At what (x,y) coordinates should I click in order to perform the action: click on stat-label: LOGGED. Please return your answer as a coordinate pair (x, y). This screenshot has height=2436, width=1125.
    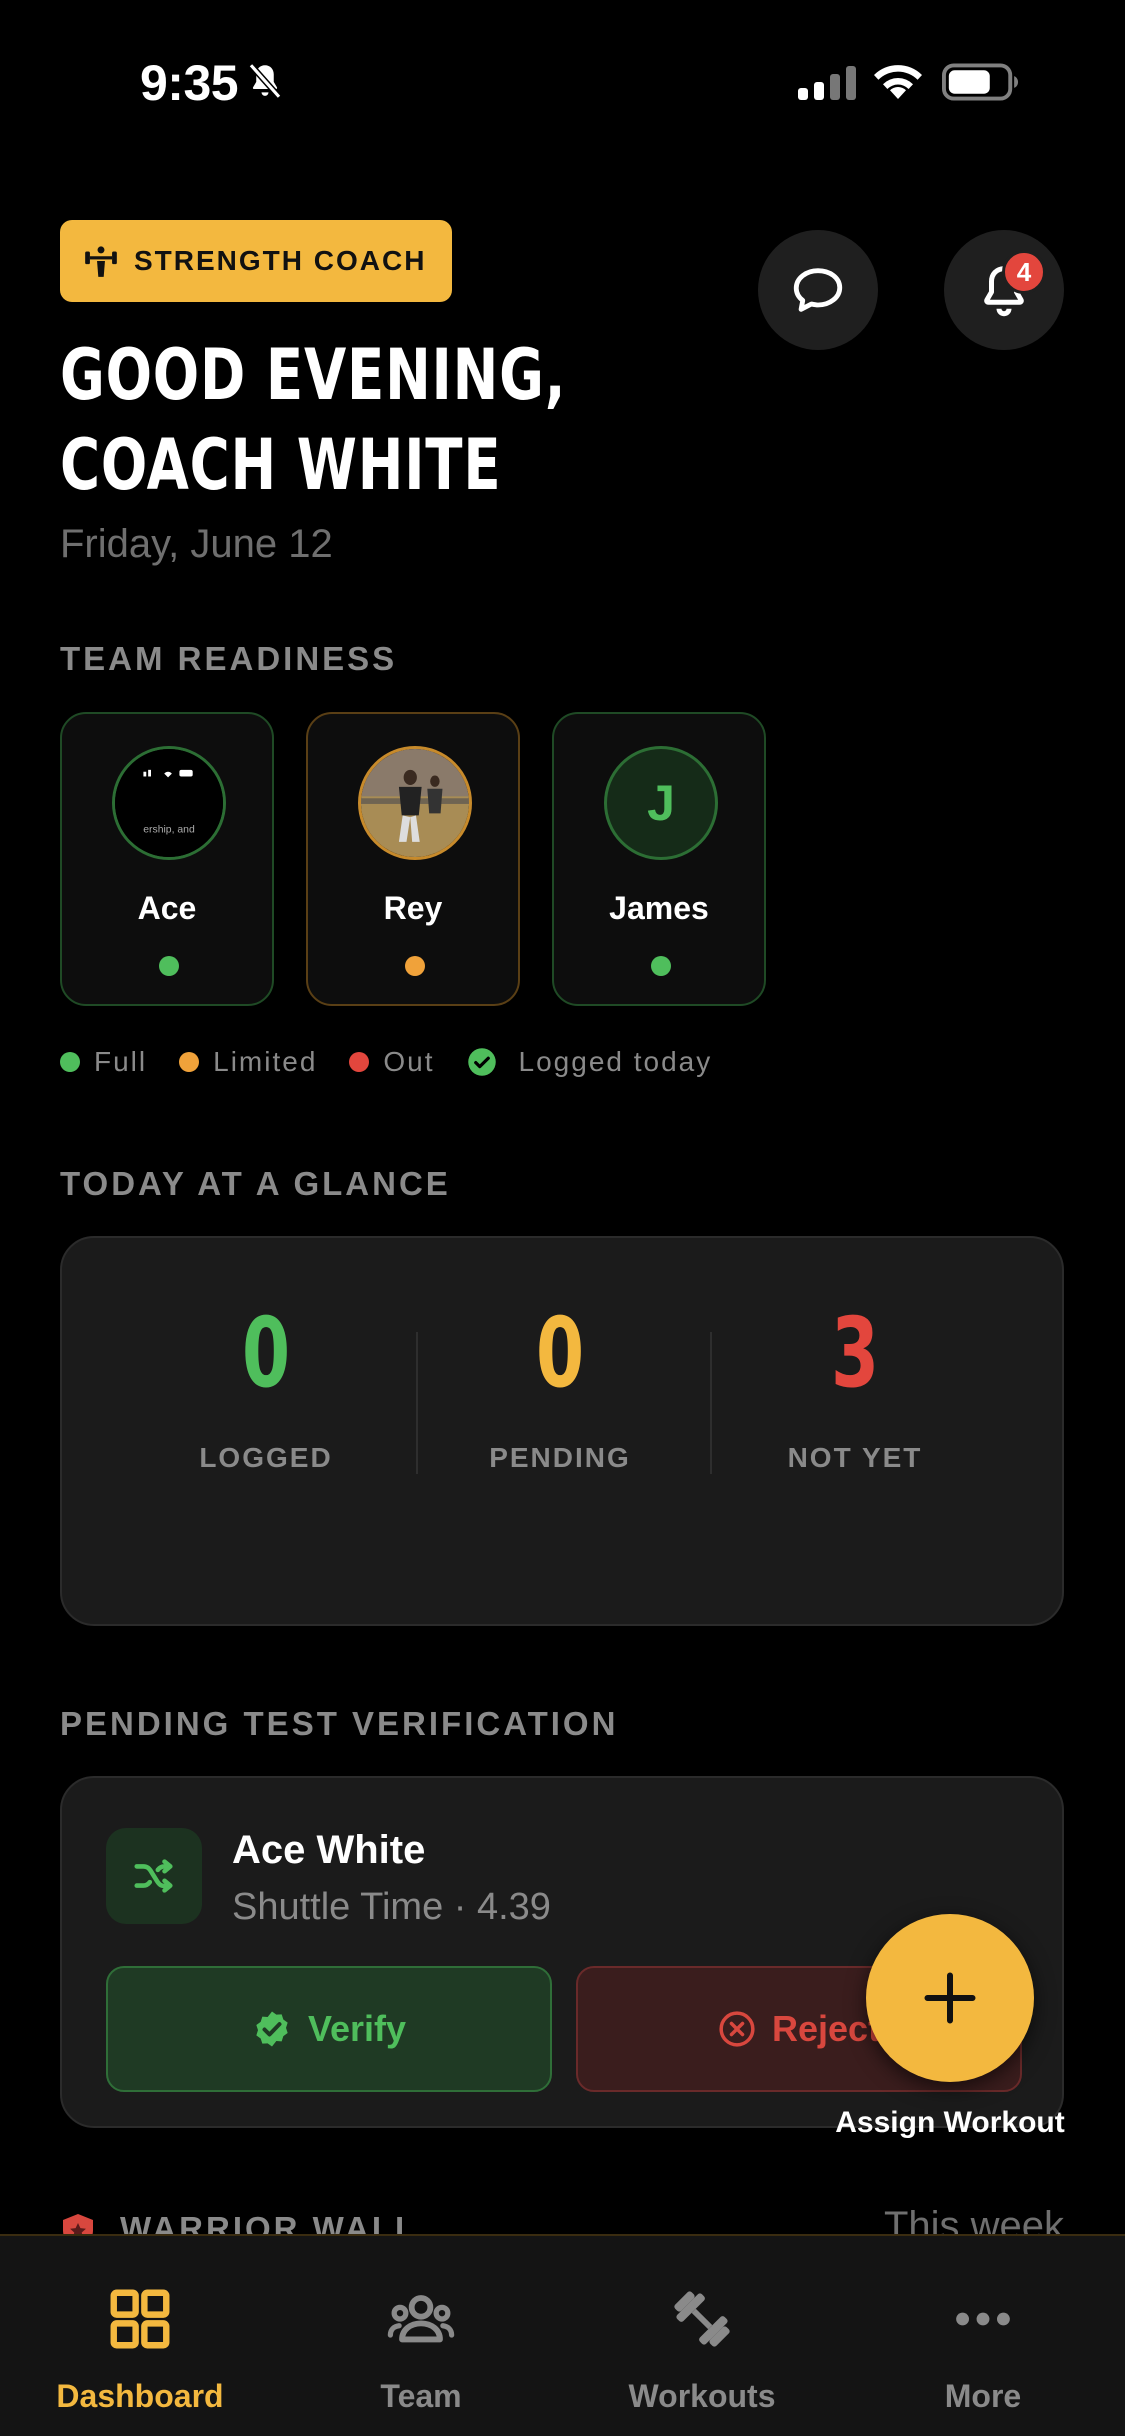
    Looking at the image, I should click on (266, 1457).